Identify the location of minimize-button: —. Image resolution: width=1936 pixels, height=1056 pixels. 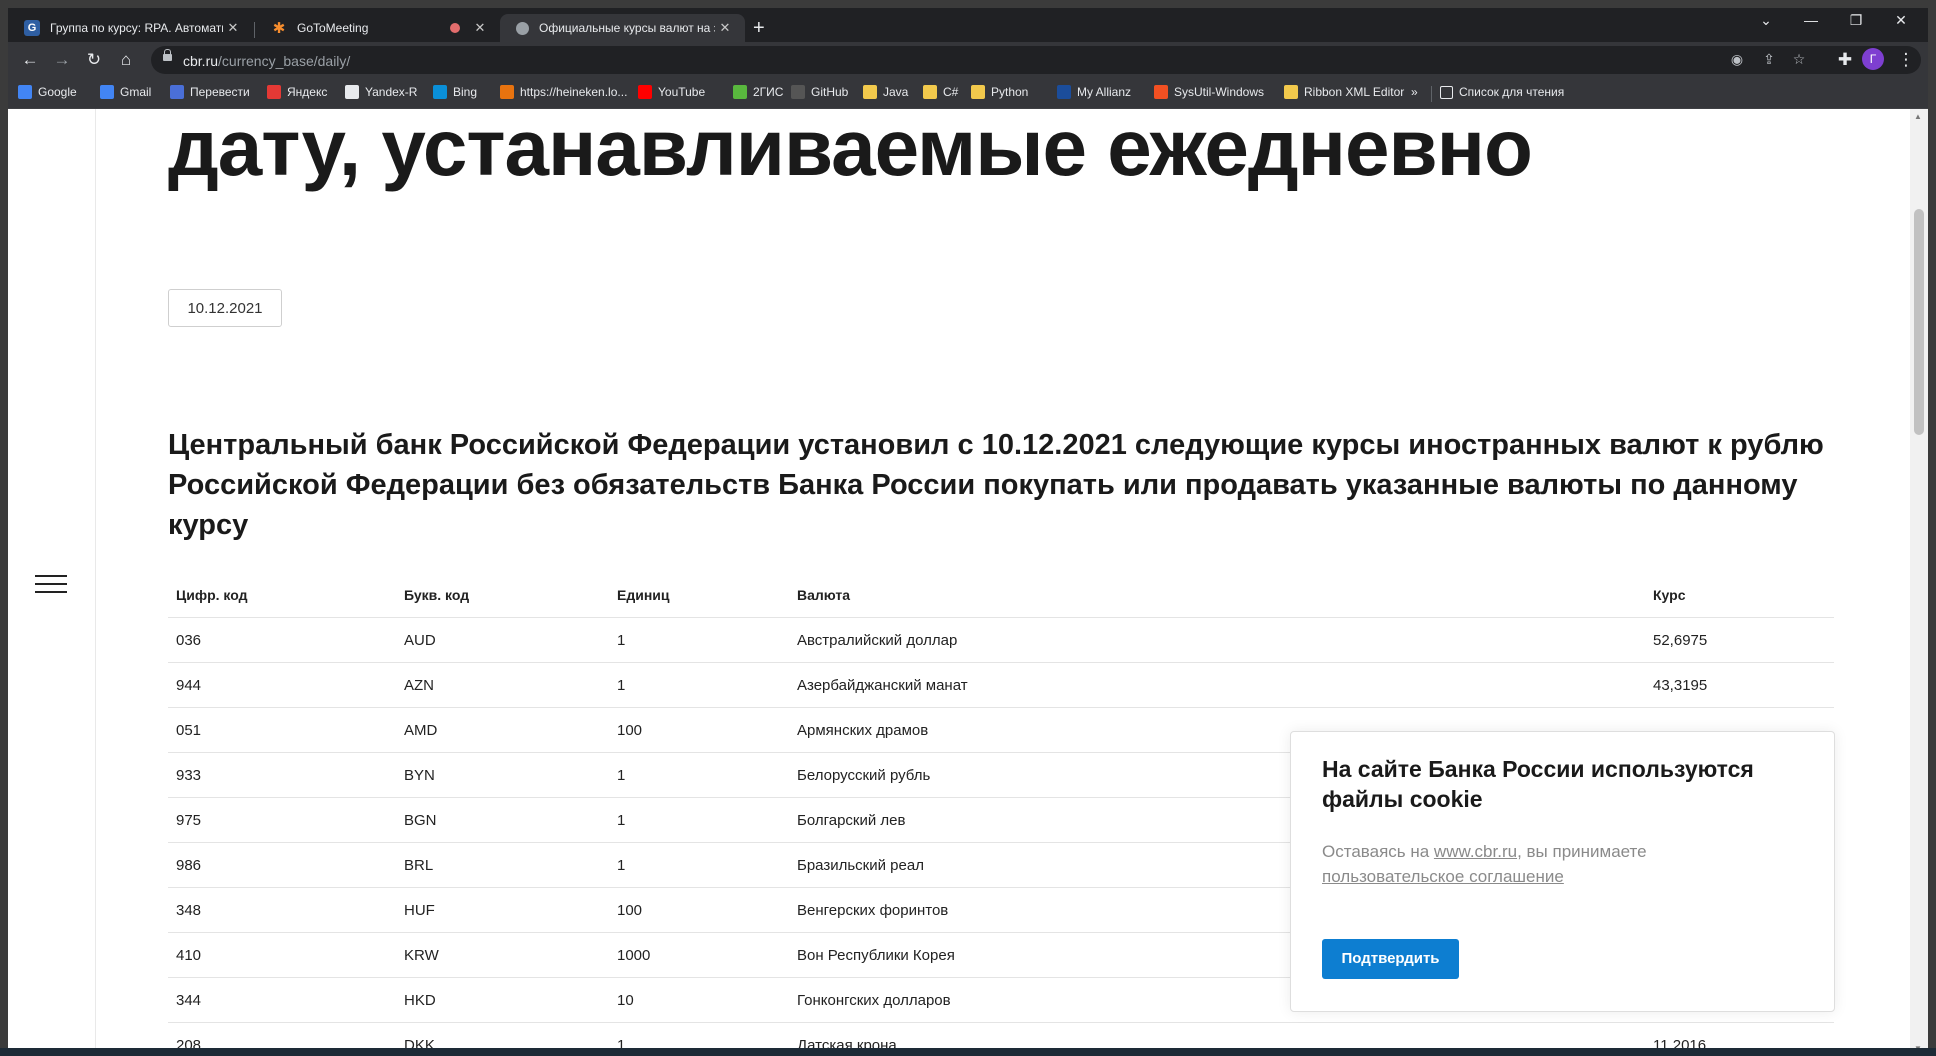
(1811, 20).